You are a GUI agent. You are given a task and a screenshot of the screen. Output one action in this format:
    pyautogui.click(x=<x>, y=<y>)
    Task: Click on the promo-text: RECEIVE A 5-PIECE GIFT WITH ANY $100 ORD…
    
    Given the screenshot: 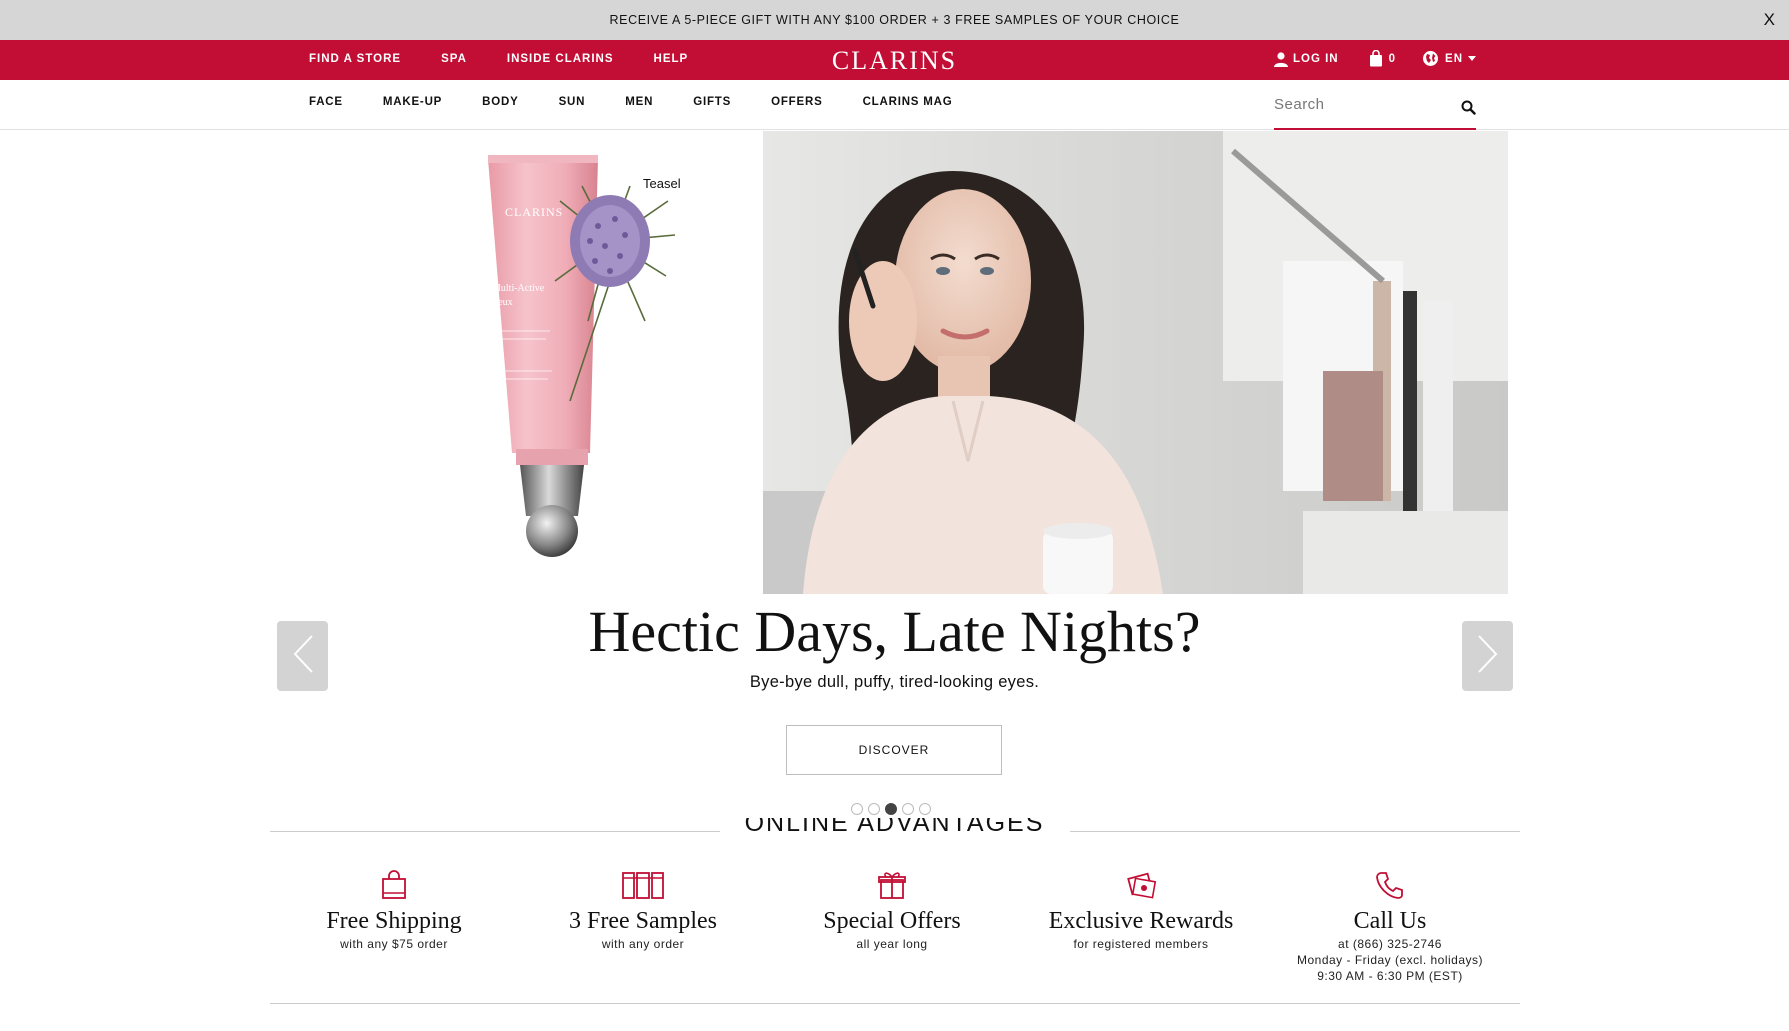 What is the action you would take?
    pyautogui.click(x=894, y=20)
    